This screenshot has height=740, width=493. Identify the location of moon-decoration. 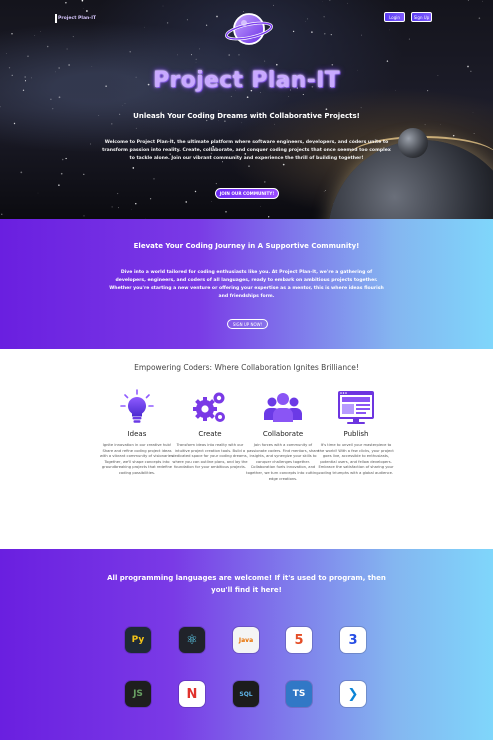
(413, 143).